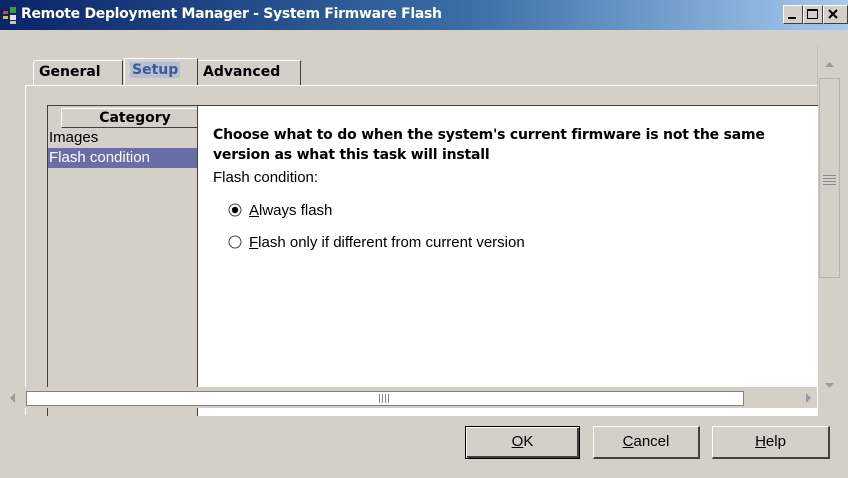 The image size is (848, 478). Describe the element at coordinates (522, 442) in the screenshot. I see `ok-button: OK` at that location.